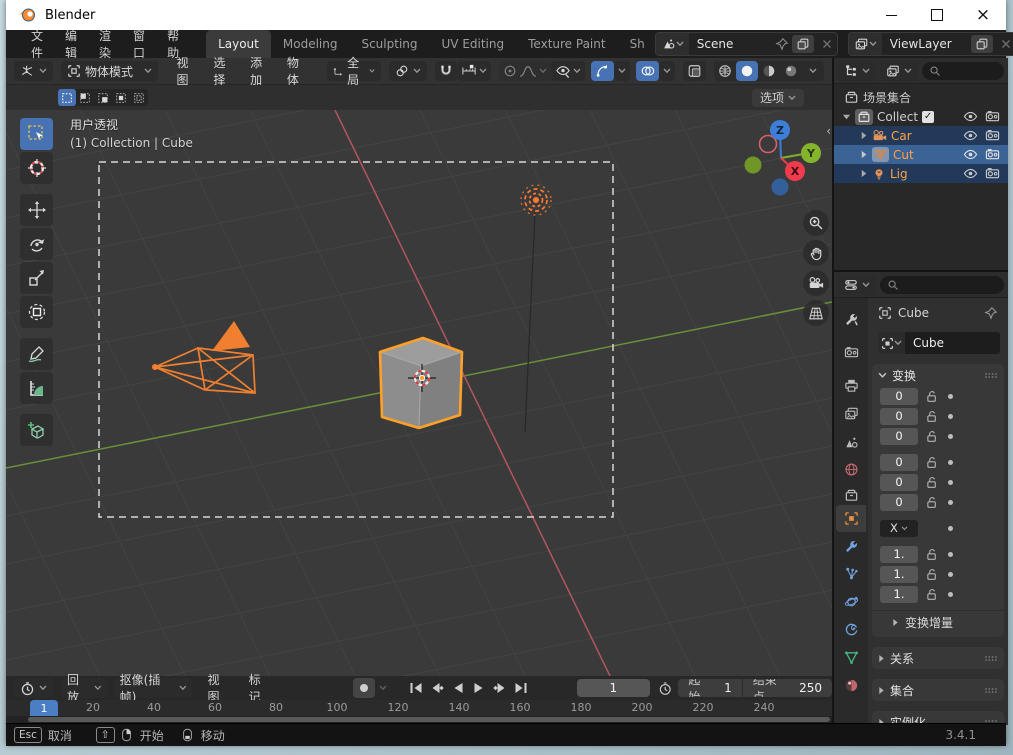 The width and height of the screenshot is (1013, 755). I want to click on collection-checkbox: ✓, so click(928, 116).